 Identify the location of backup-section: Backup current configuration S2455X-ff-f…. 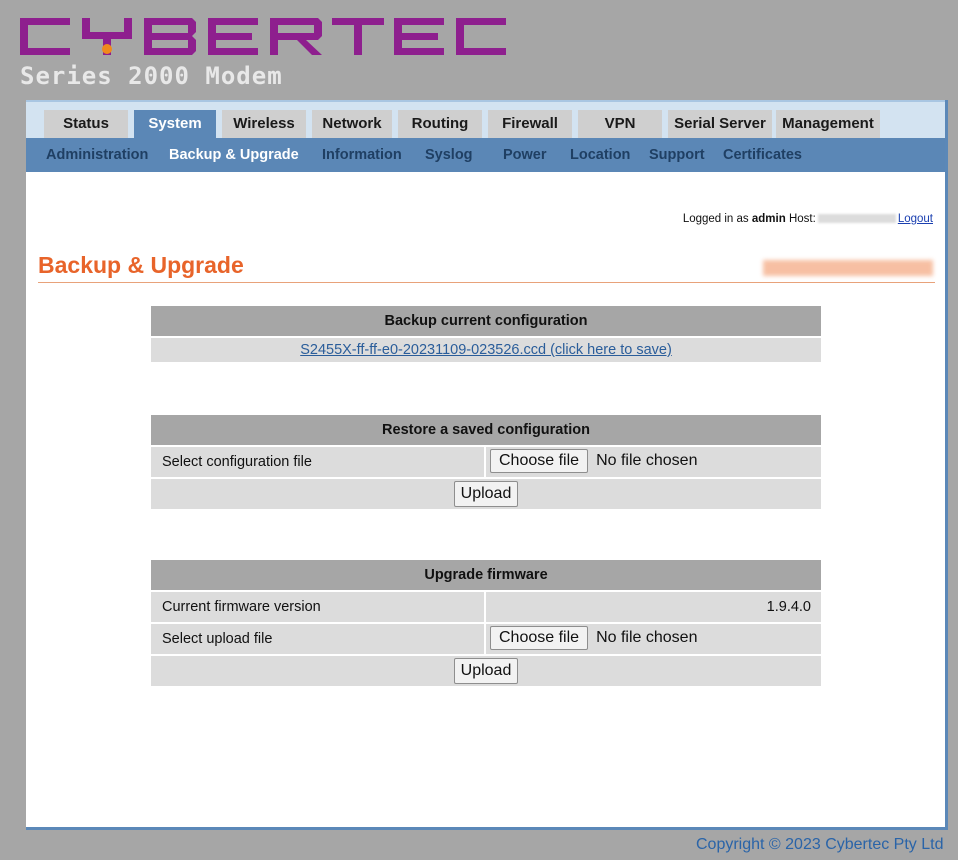
(486, 334).